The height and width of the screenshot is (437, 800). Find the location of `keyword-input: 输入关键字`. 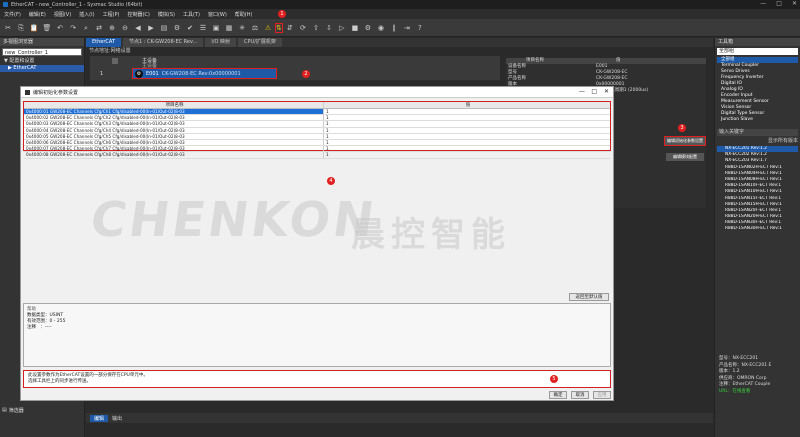

keyword-input: 输入关键字 is located at coordinates (757, 132).